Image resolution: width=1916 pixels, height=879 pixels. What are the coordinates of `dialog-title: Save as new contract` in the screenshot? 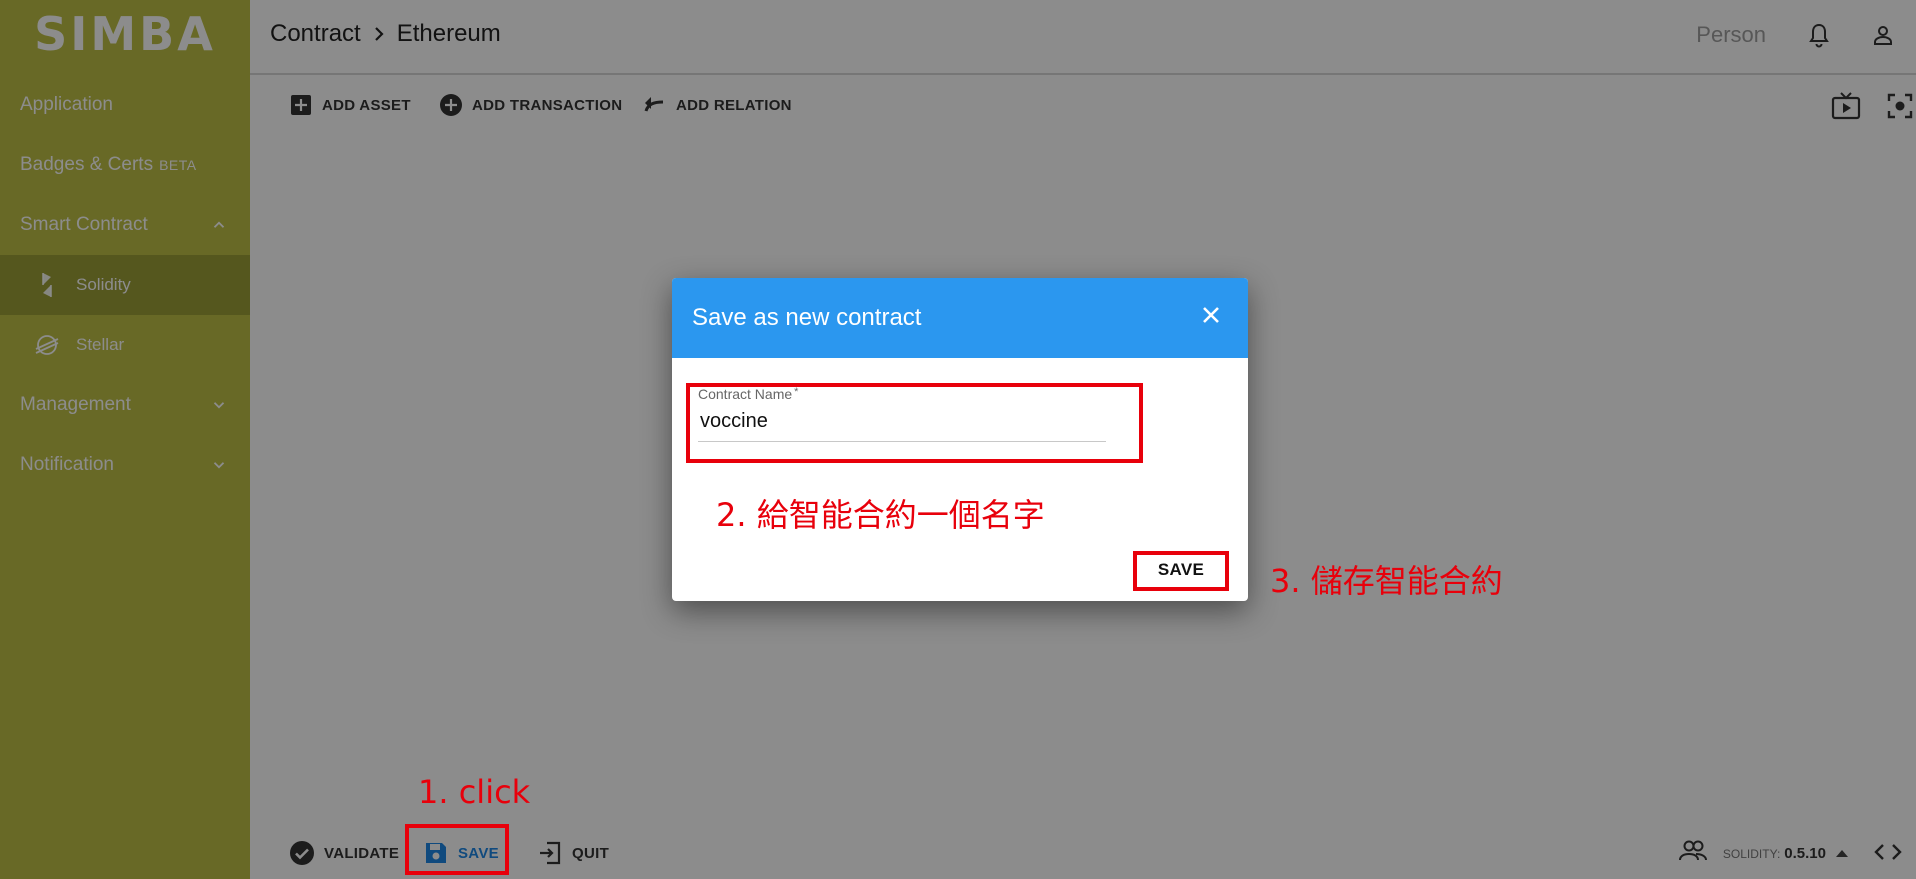 It's located at (807, 317).